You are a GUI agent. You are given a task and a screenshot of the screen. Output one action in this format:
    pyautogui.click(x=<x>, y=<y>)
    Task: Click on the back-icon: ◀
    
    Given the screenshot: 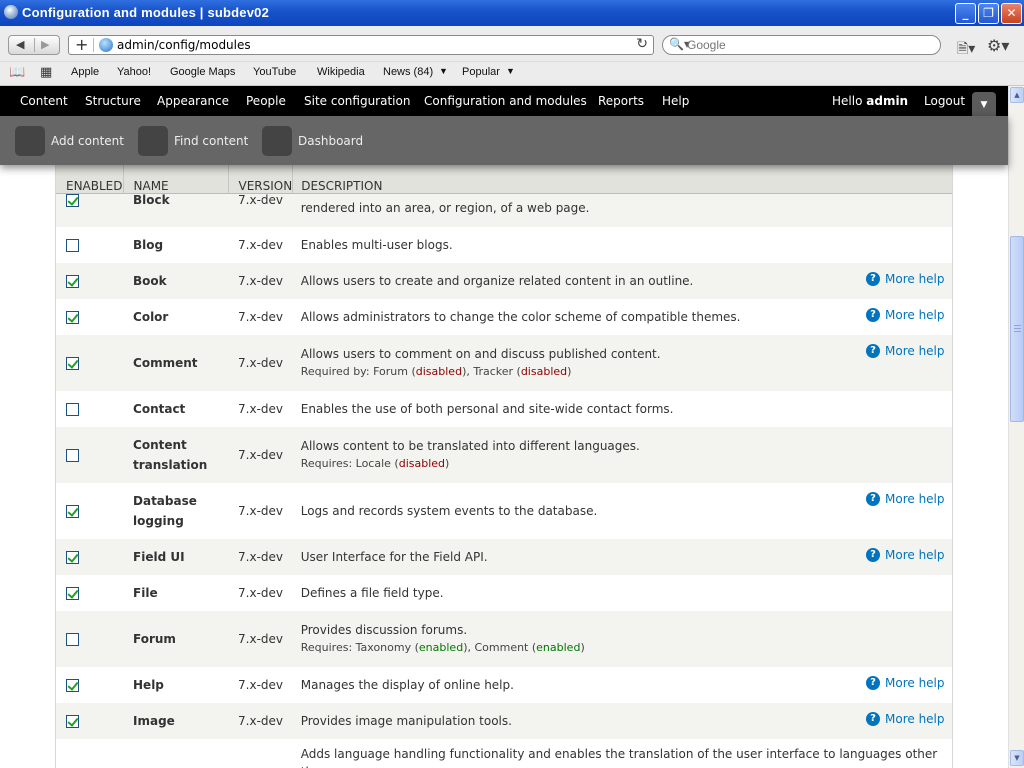 What is the action you would take?
    pyautogui.click(x=20, y=44)
    